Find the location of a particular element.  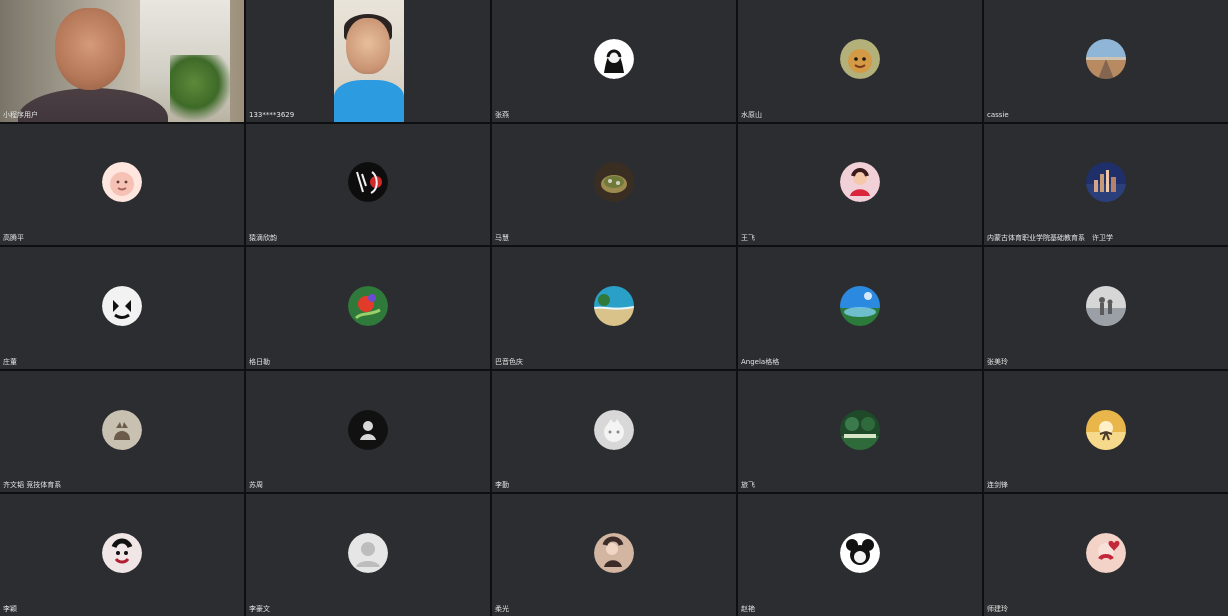

participant-tile: 旅飞 is located at coordinates (860, 431).